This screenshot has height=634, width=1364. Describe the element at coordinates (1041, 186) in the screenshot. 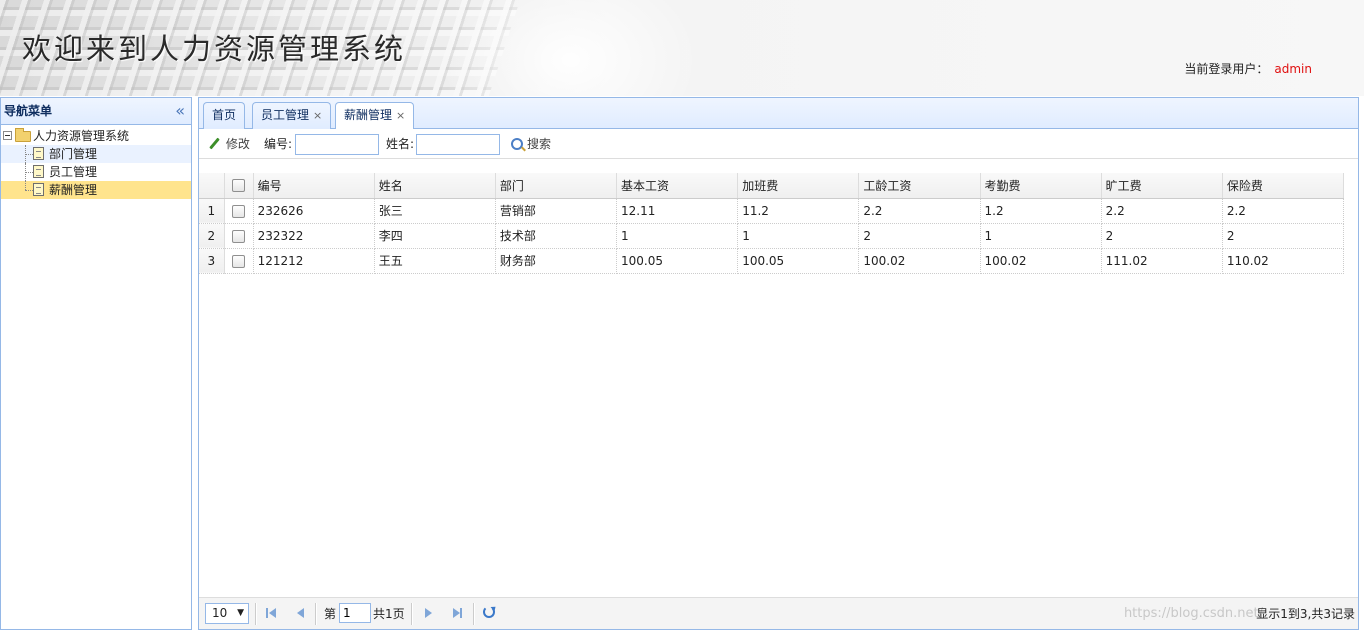

I see `column-header: 考勤费` at that location.